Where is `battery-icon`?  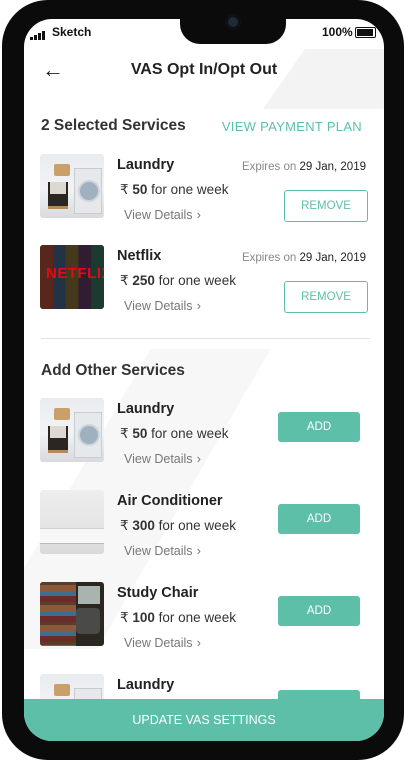 battery-icon is located at coordinates (365, 32).